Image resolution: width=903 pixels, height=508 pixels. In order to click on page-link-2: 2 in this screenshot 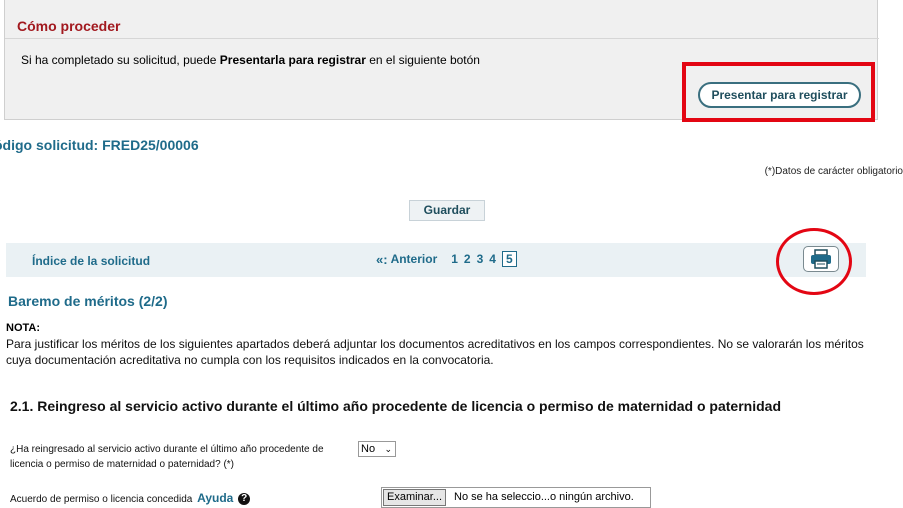, I will do `click(467, 259)`.